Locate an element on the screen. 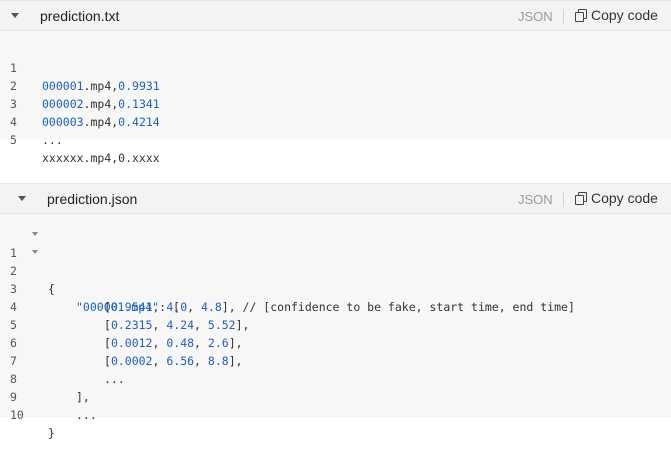  code-token: xxxxxx.mp4,0.xxxx is located at coordinates (101, 158).